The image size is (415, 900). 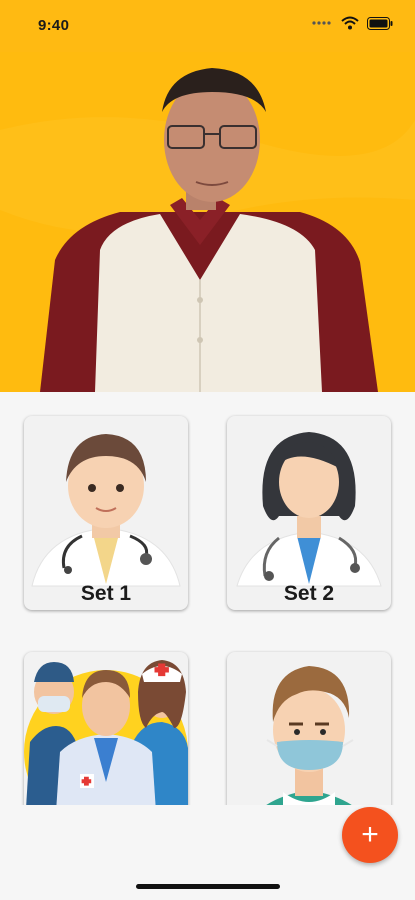 I want to click on plus-icon: +, so click(x=370, y=834).